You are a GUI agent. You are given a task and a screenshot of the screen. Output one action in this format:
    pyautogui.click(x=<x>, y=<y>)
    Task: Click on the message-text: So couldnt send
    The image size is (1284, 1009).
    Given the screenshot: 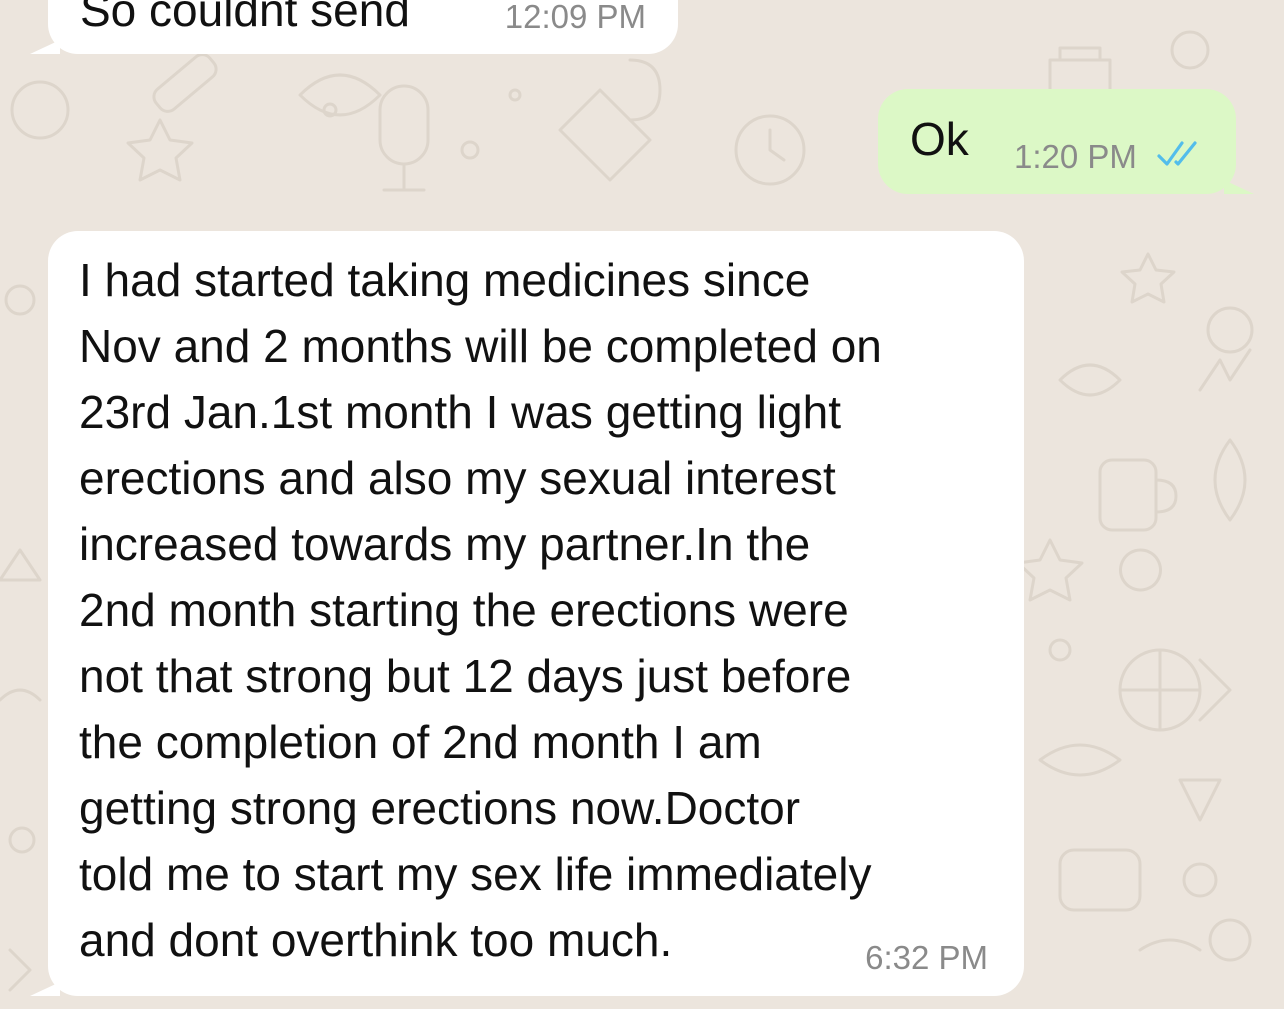 What is the action you would take?
    pyautogui.click(x=245, y=18)
    